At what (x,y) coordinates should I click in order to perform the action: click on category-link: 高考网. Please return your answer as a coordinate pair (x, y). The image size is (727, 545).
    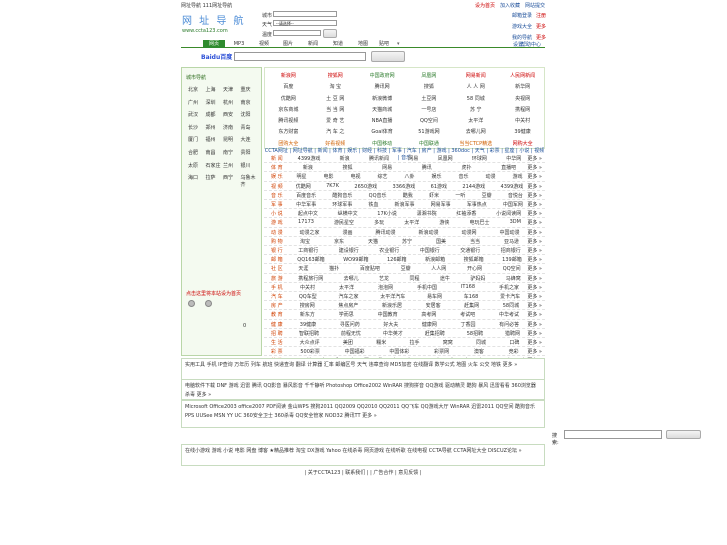
    Looking at the image, I should click on (428, 314).